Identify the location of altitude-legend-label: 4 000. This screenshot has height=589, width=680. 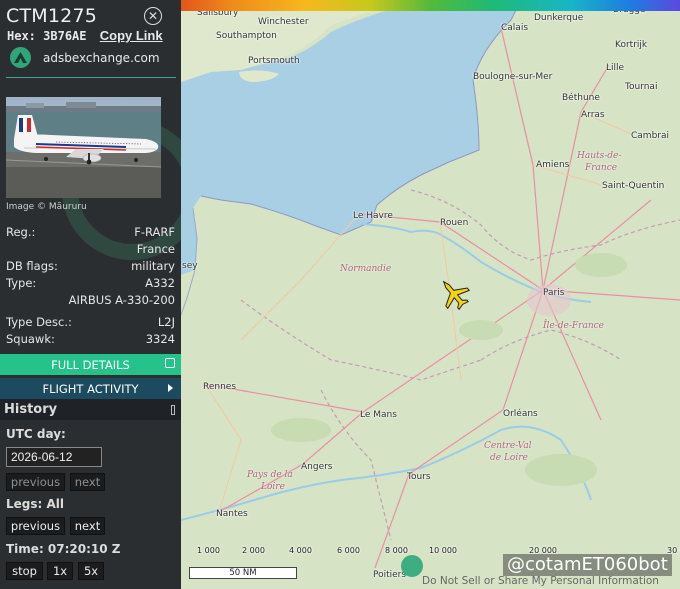
(300, 550).